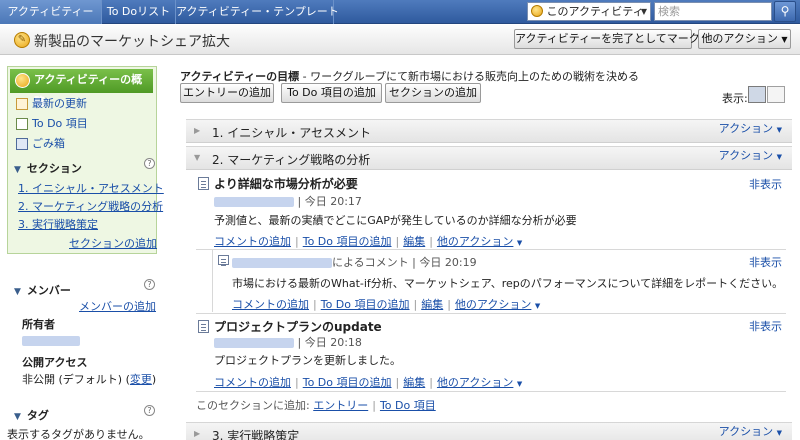 The width and height of the screenshot is (800, 440). Describe the element at coordinates (757, 94) in the screenshot. I see `view-expanded-icon` at that location.